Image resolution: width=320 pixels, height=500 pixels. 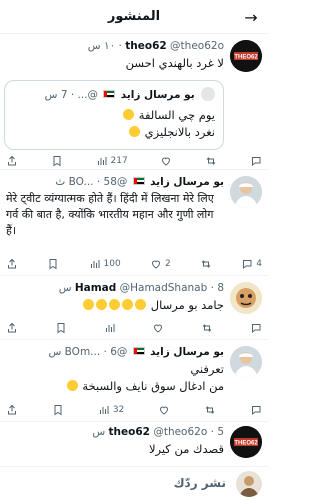 I want to click on author-name: Hamad, so click(x=95, y=288).